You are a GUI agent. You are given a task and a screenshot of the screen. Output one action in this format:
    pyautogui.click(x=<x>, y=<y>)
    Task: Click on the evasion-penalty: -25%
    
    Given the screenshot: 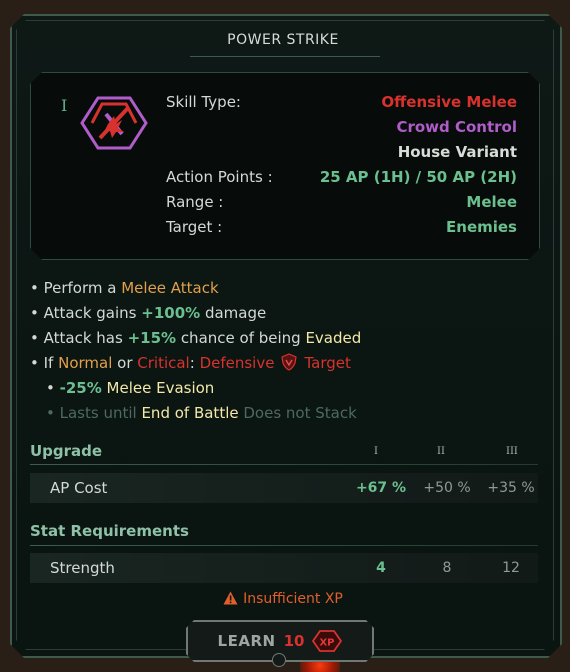 What is the action you would take?
    pyautogui.click(x=80, y=388)
    